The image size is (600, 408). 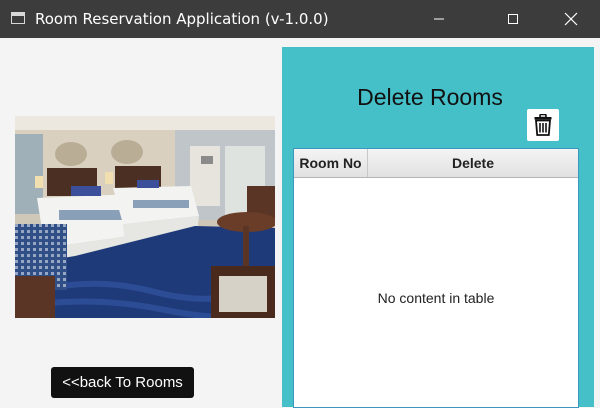 I want to click on maximize-icon, so click(x=513, y=19).